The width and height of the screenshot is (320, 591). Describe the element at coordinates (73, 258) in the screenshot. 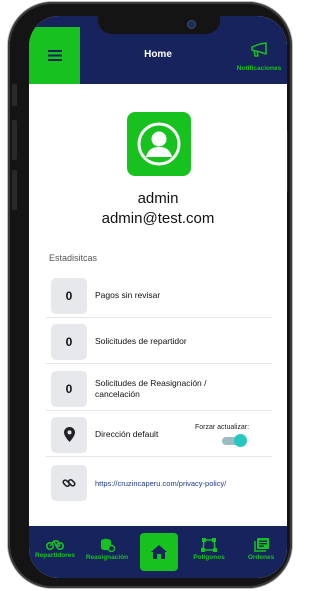

I see `stats-section-title: Estadisitcas` at that location.